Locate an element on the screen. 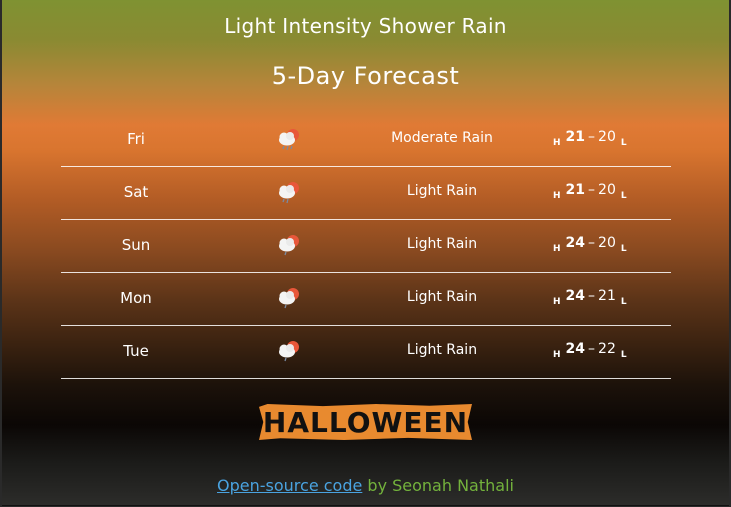 This screenshot has height=507, width=731. halloween-logo: HALLOWEEN is located at coordinates (365, 422).